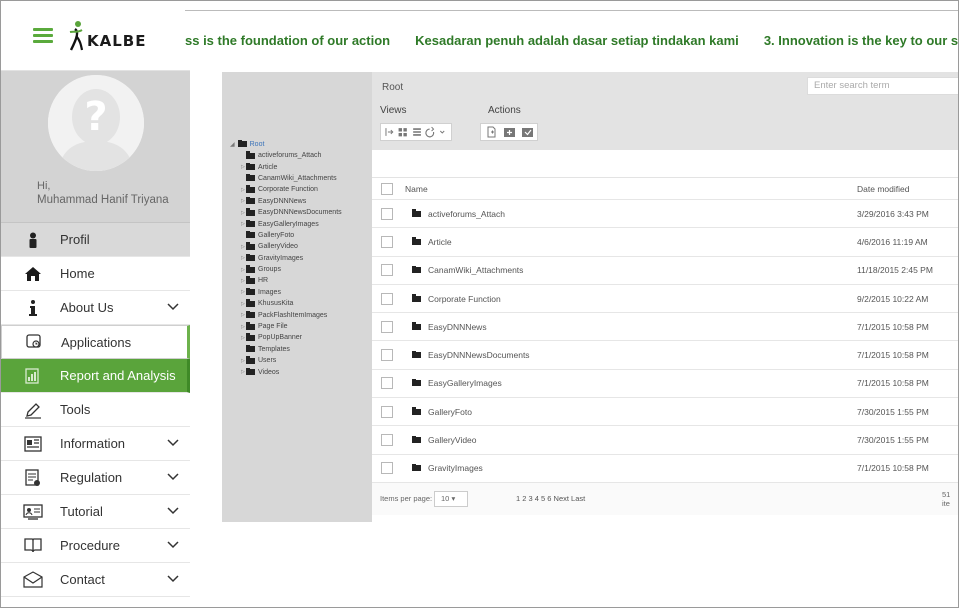  I want to click on tree-node: ▷ Images, so click(286, 292).